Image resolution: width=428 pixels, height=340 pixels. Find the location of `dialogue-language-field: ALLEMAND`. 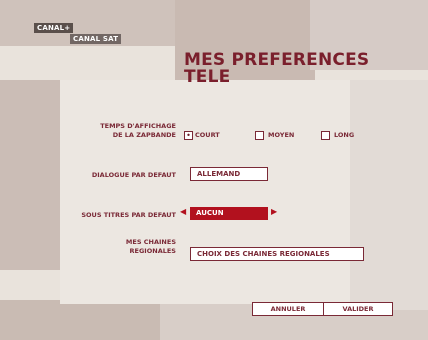

dialogue-language-field: ALLEMAND is located at coordinates (229, 174).